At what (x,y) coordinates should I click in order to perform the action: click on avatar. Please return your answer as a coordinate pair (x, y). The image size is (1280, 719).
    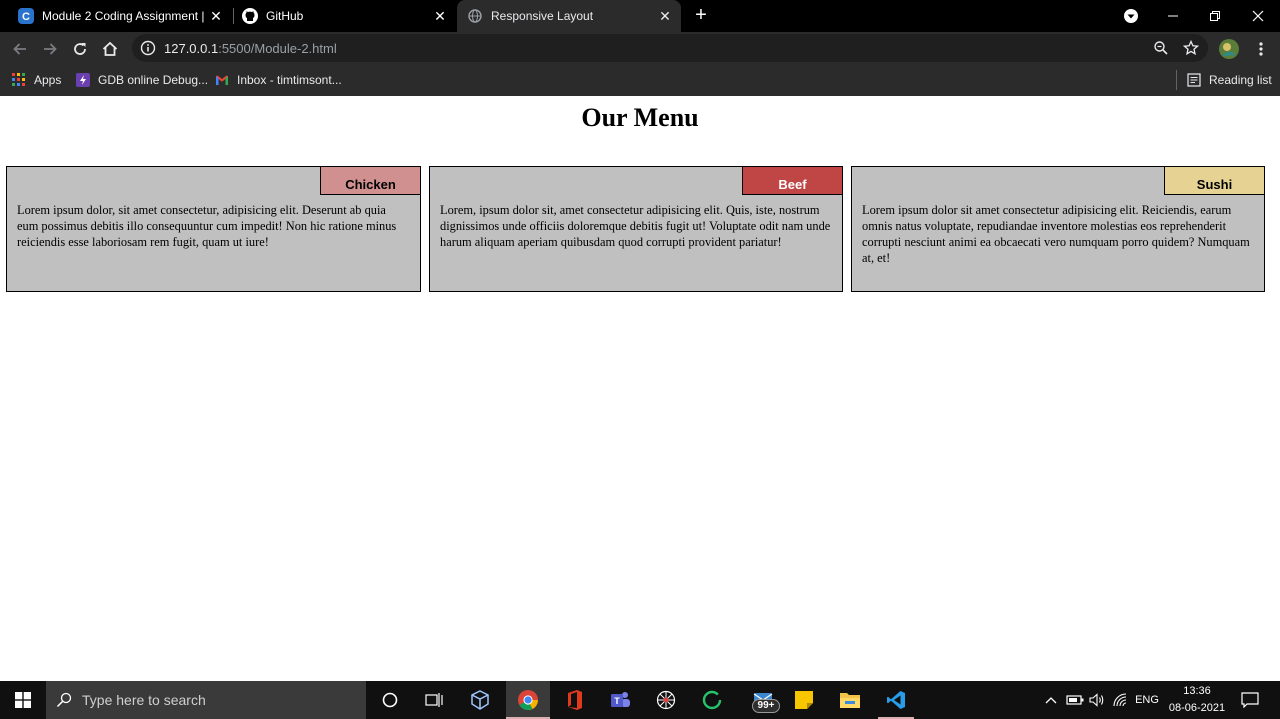
    Looking at the image, I should click on (1229, 49).